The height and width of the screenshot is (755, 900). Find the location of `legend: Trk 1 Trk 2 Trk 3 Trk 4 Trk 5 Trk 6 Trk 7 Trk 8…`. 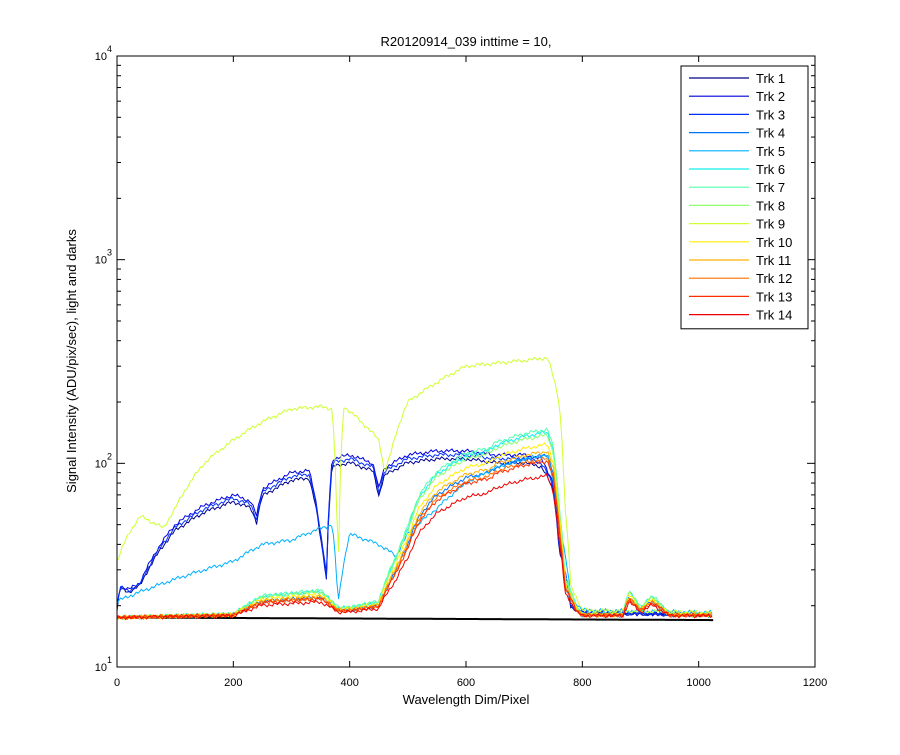

legend: Trk 1 Trk 2 Trk 3 Trk 4 Trk 5 Trk 6 Trk 7 Trk 8… is located at coordinates (744, 197).